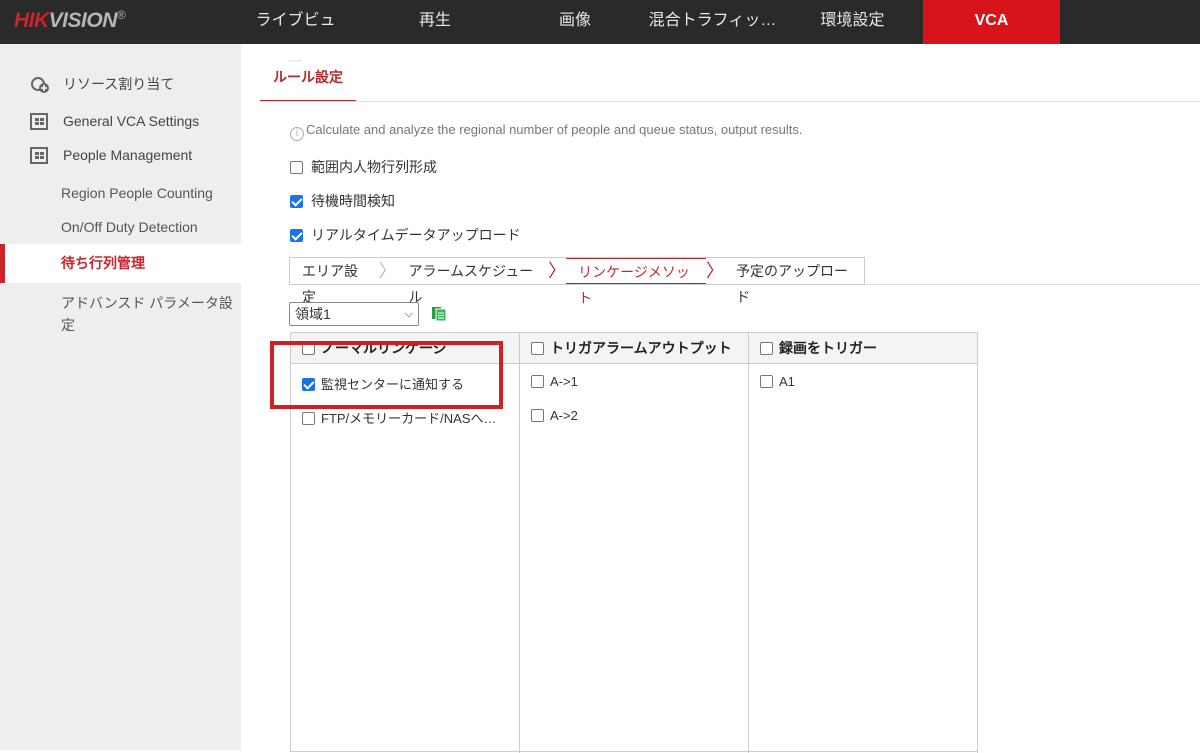  I want to click on step-scheduled-upload: 予定のアップロード, so click(794, 281).